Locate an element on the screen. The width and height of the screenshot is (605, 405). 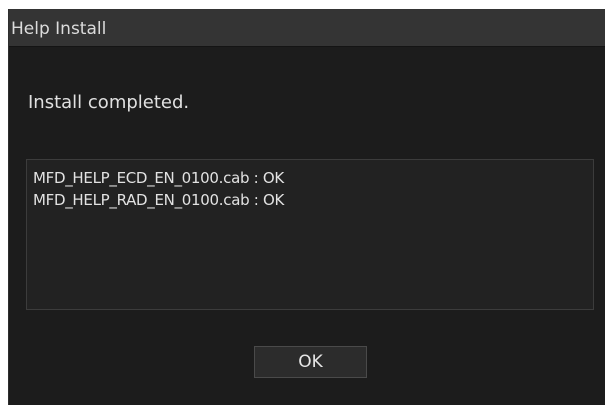
dialog-title: Help Install is located at coordinates (59, 29).